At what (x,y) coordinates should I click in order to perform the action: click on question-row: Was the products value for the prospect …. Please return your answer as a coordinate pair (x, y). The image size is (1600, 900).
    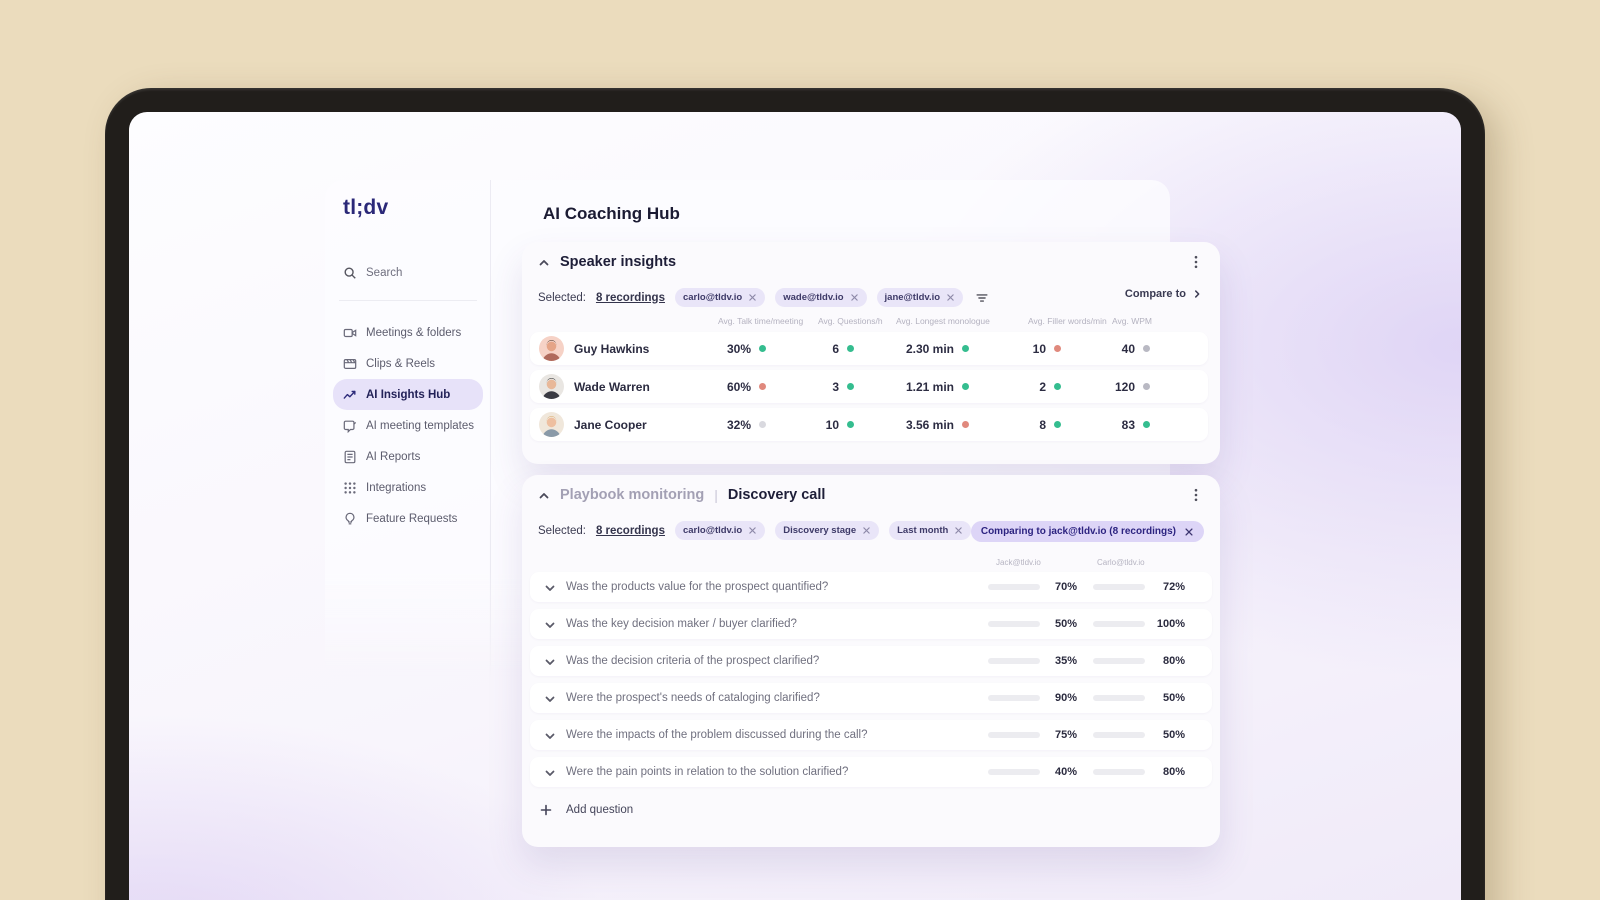
    Looking at the image, I should click on (871, 587).